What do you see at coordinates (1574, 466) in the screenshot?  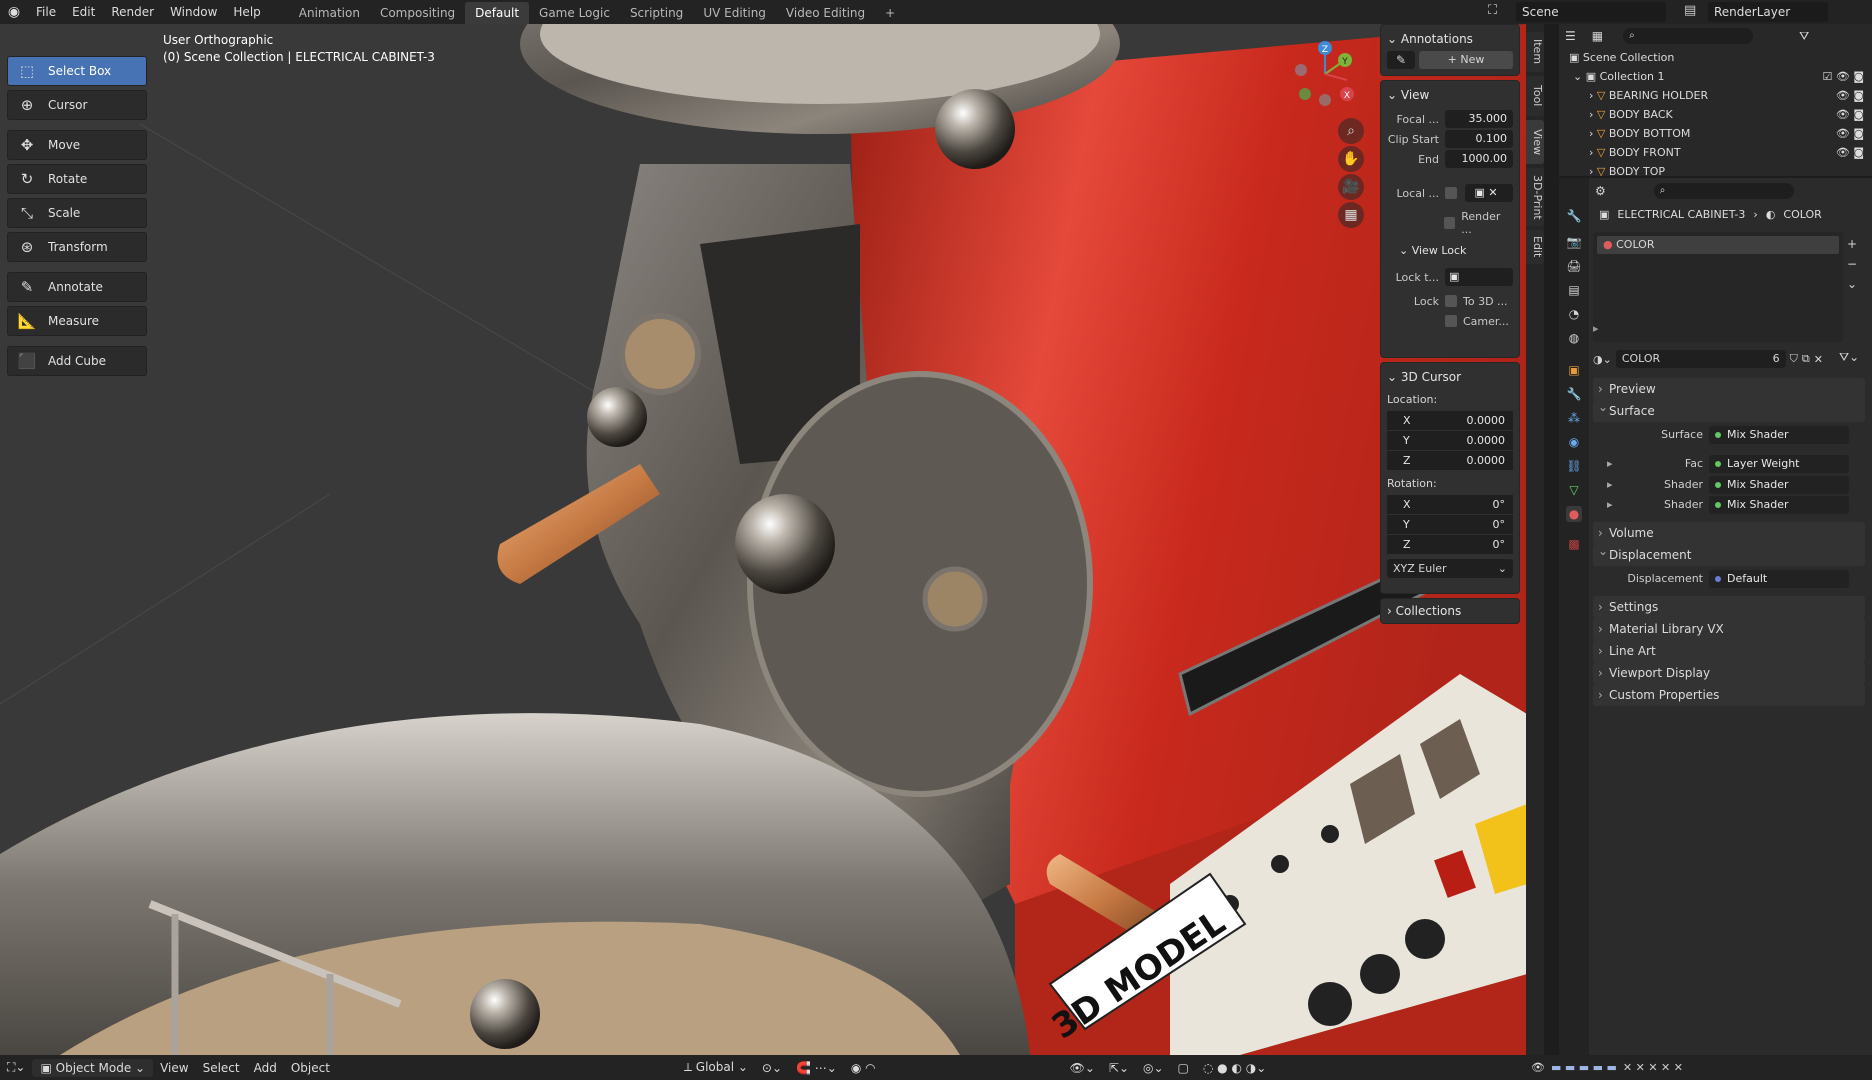 I see `constraints-tab-icon: ⛓` at bounding box center [1574, 466].